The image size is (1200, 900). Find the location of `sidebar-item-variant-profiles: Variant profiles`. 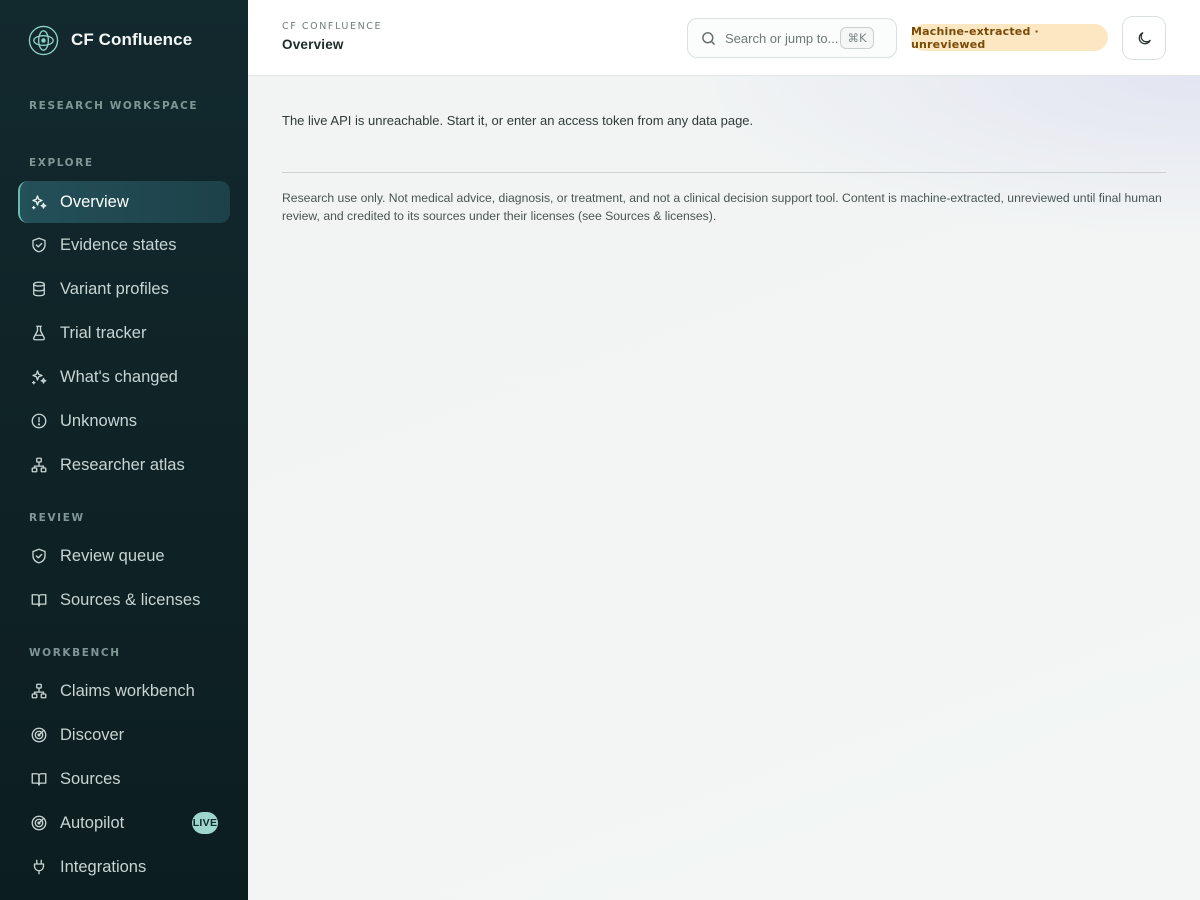

sidebar-item-variant-profiles: Variant profiles is located at coordinates (124, 289).